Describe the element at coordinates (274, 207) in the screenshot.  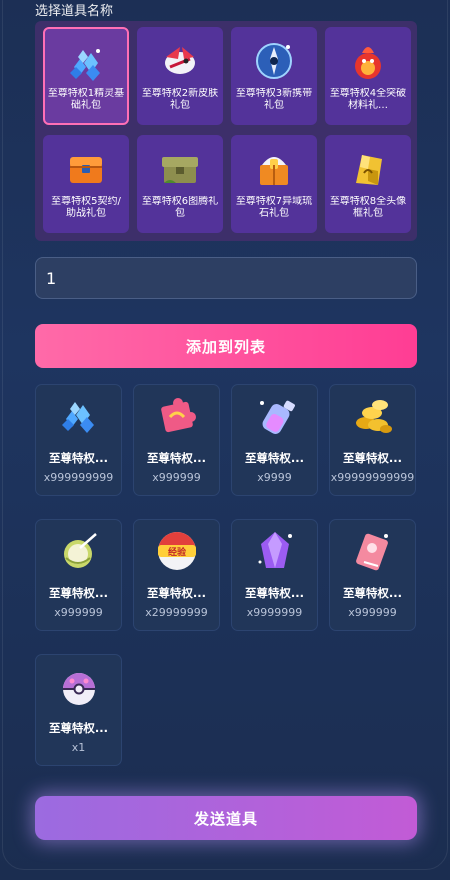
I see `picker-item-label: 至尊特权7异域琉石礼包` at that location.